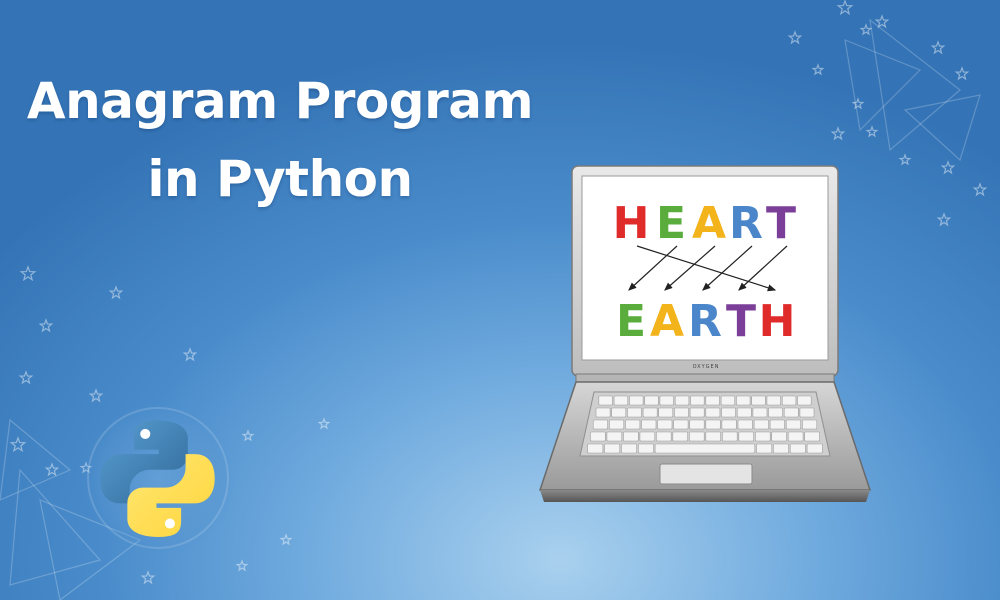 This screenshot has width=1000, height=600. I want to click on earth-letter-a: A, so click(667, 321).